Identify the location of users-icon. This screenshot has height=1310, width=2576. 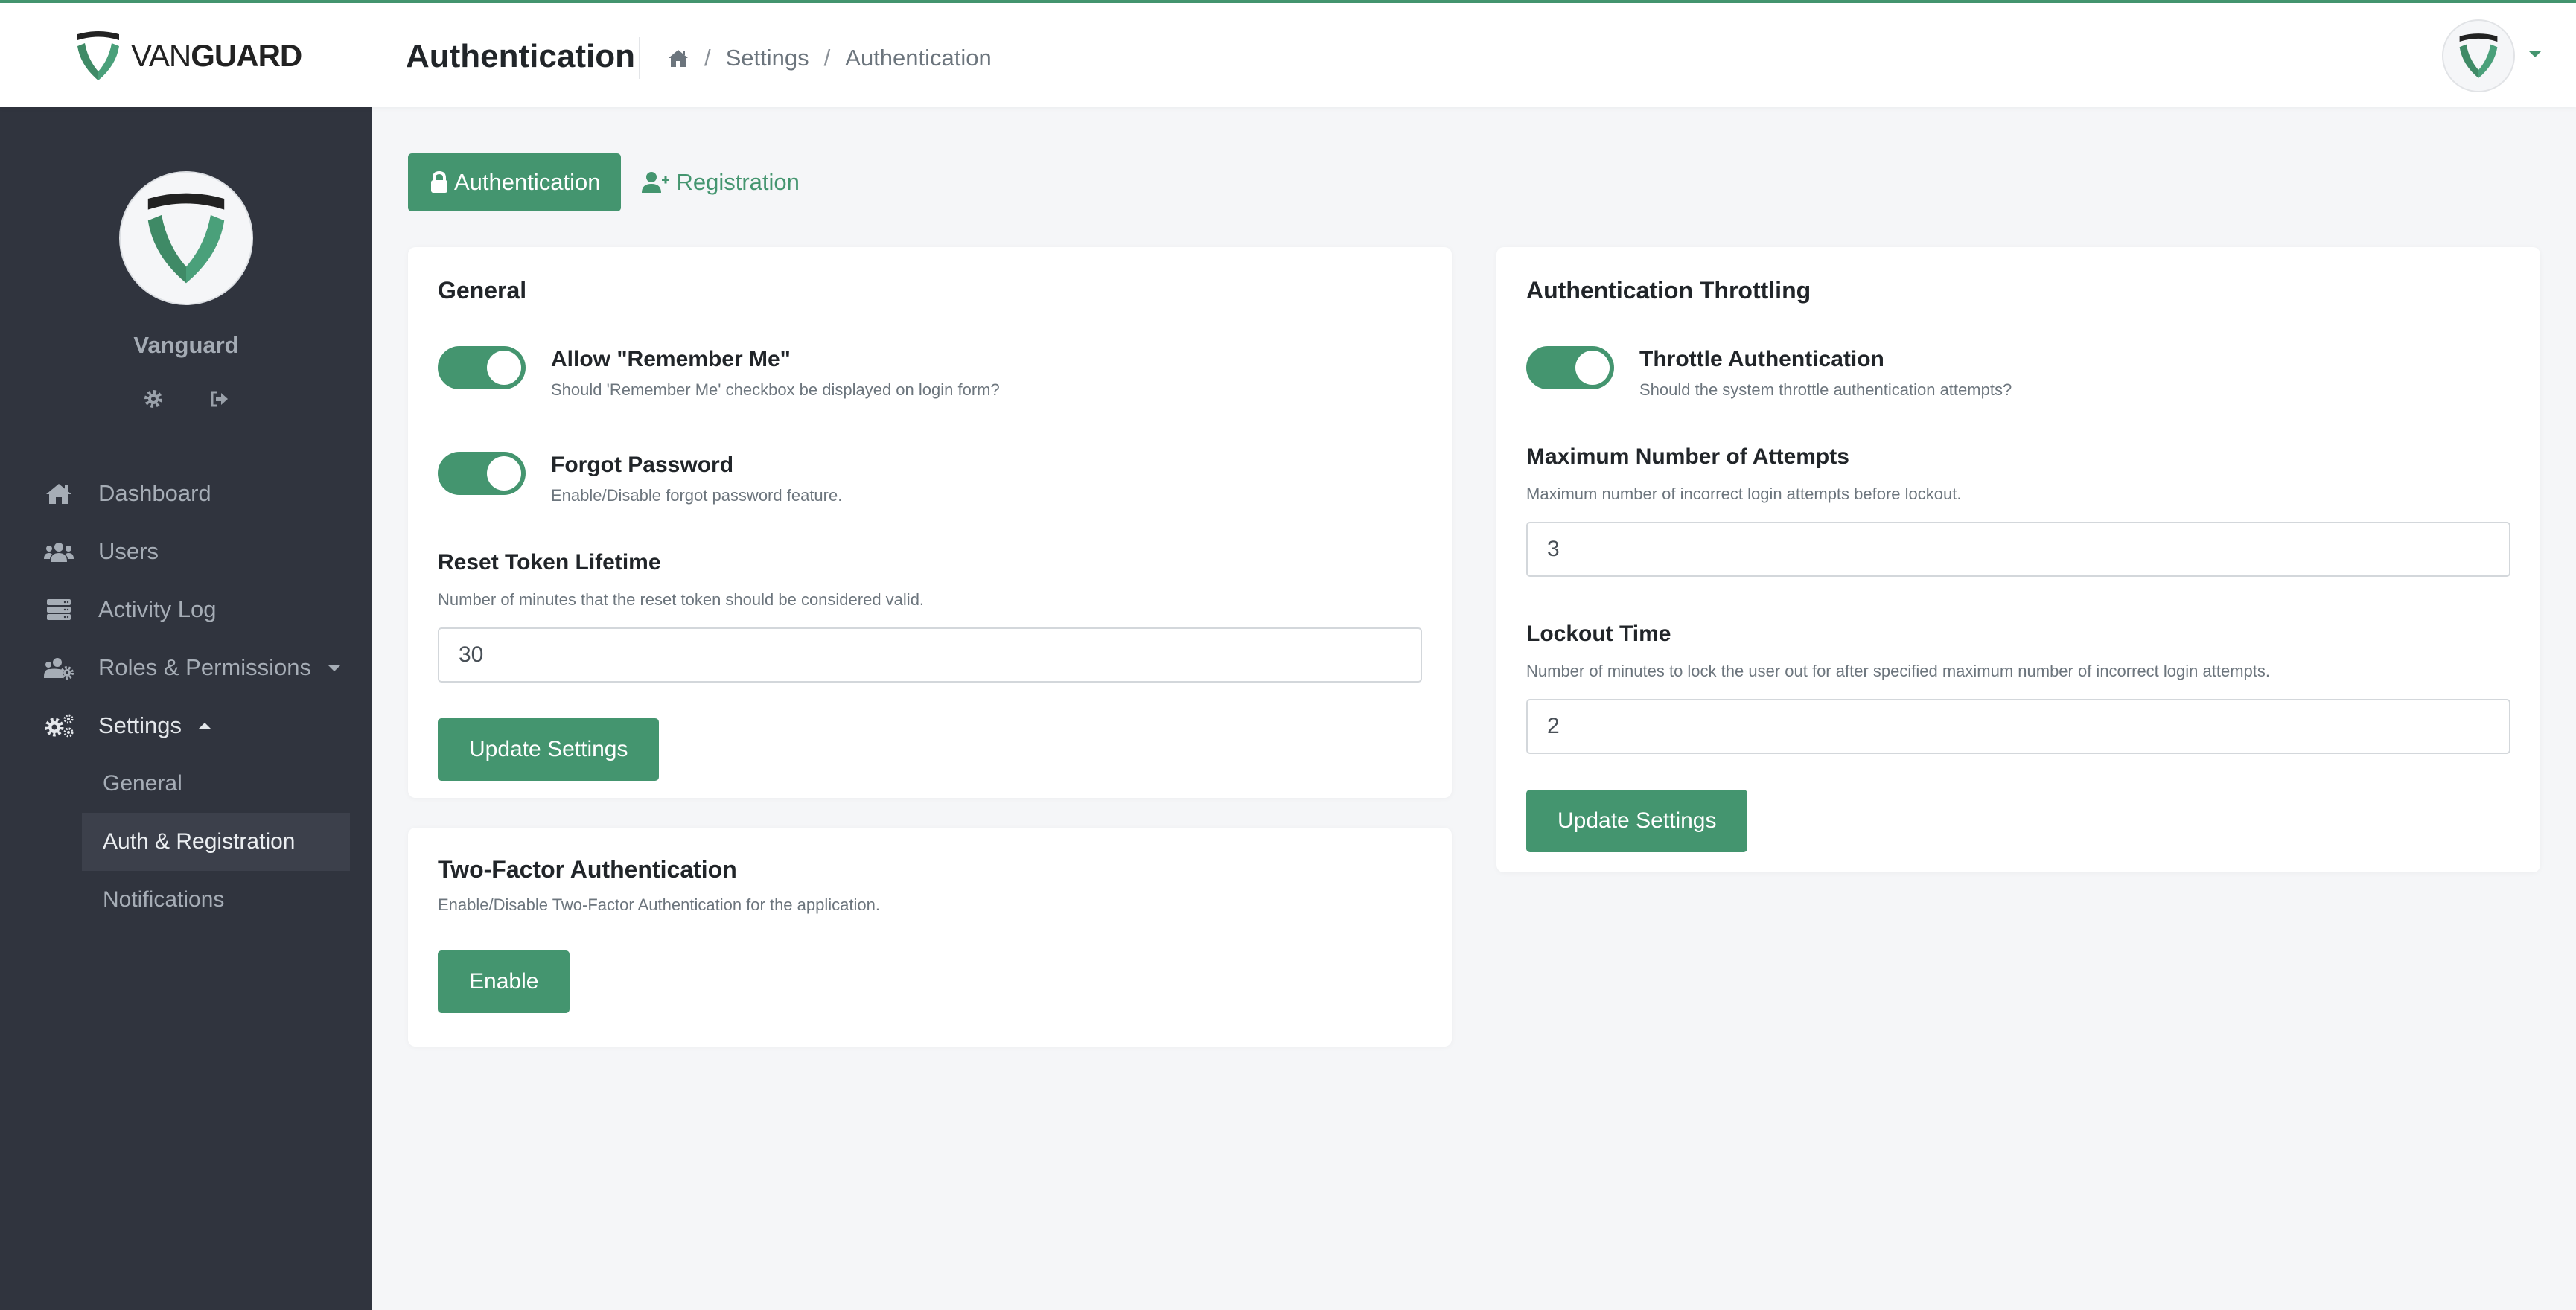
(59, 552).